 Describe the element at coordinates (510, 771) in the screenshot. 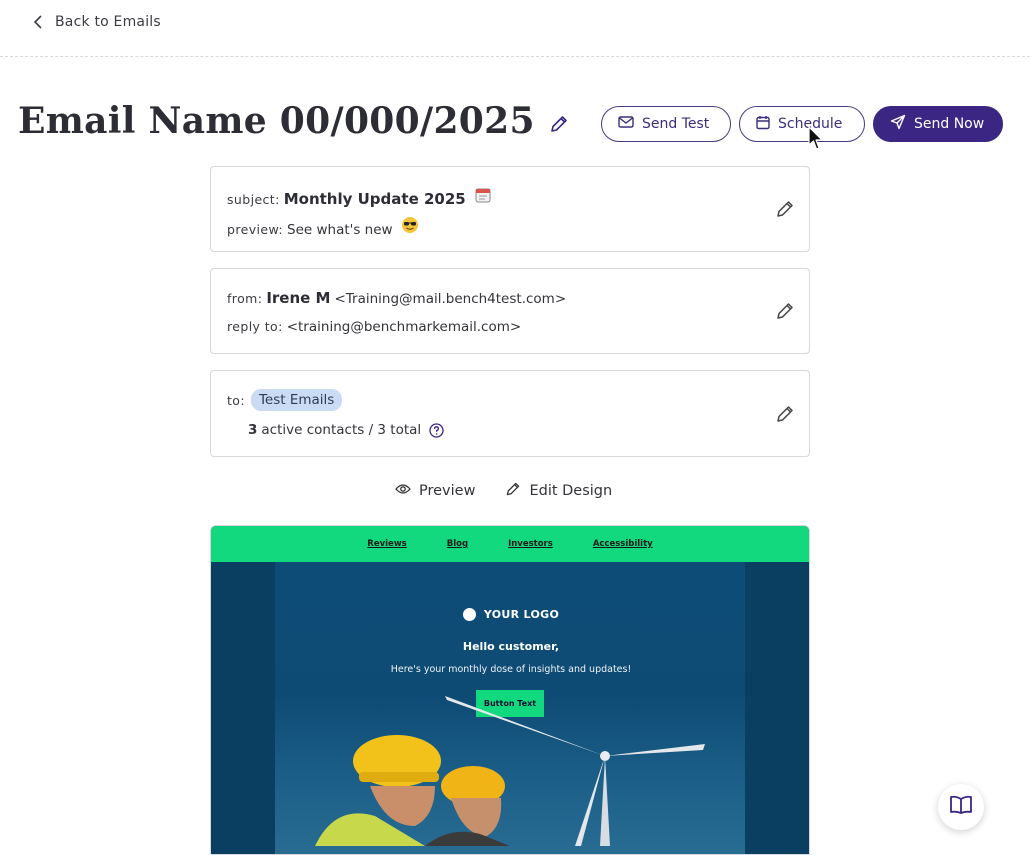

I see `hero-illustration` at that location.